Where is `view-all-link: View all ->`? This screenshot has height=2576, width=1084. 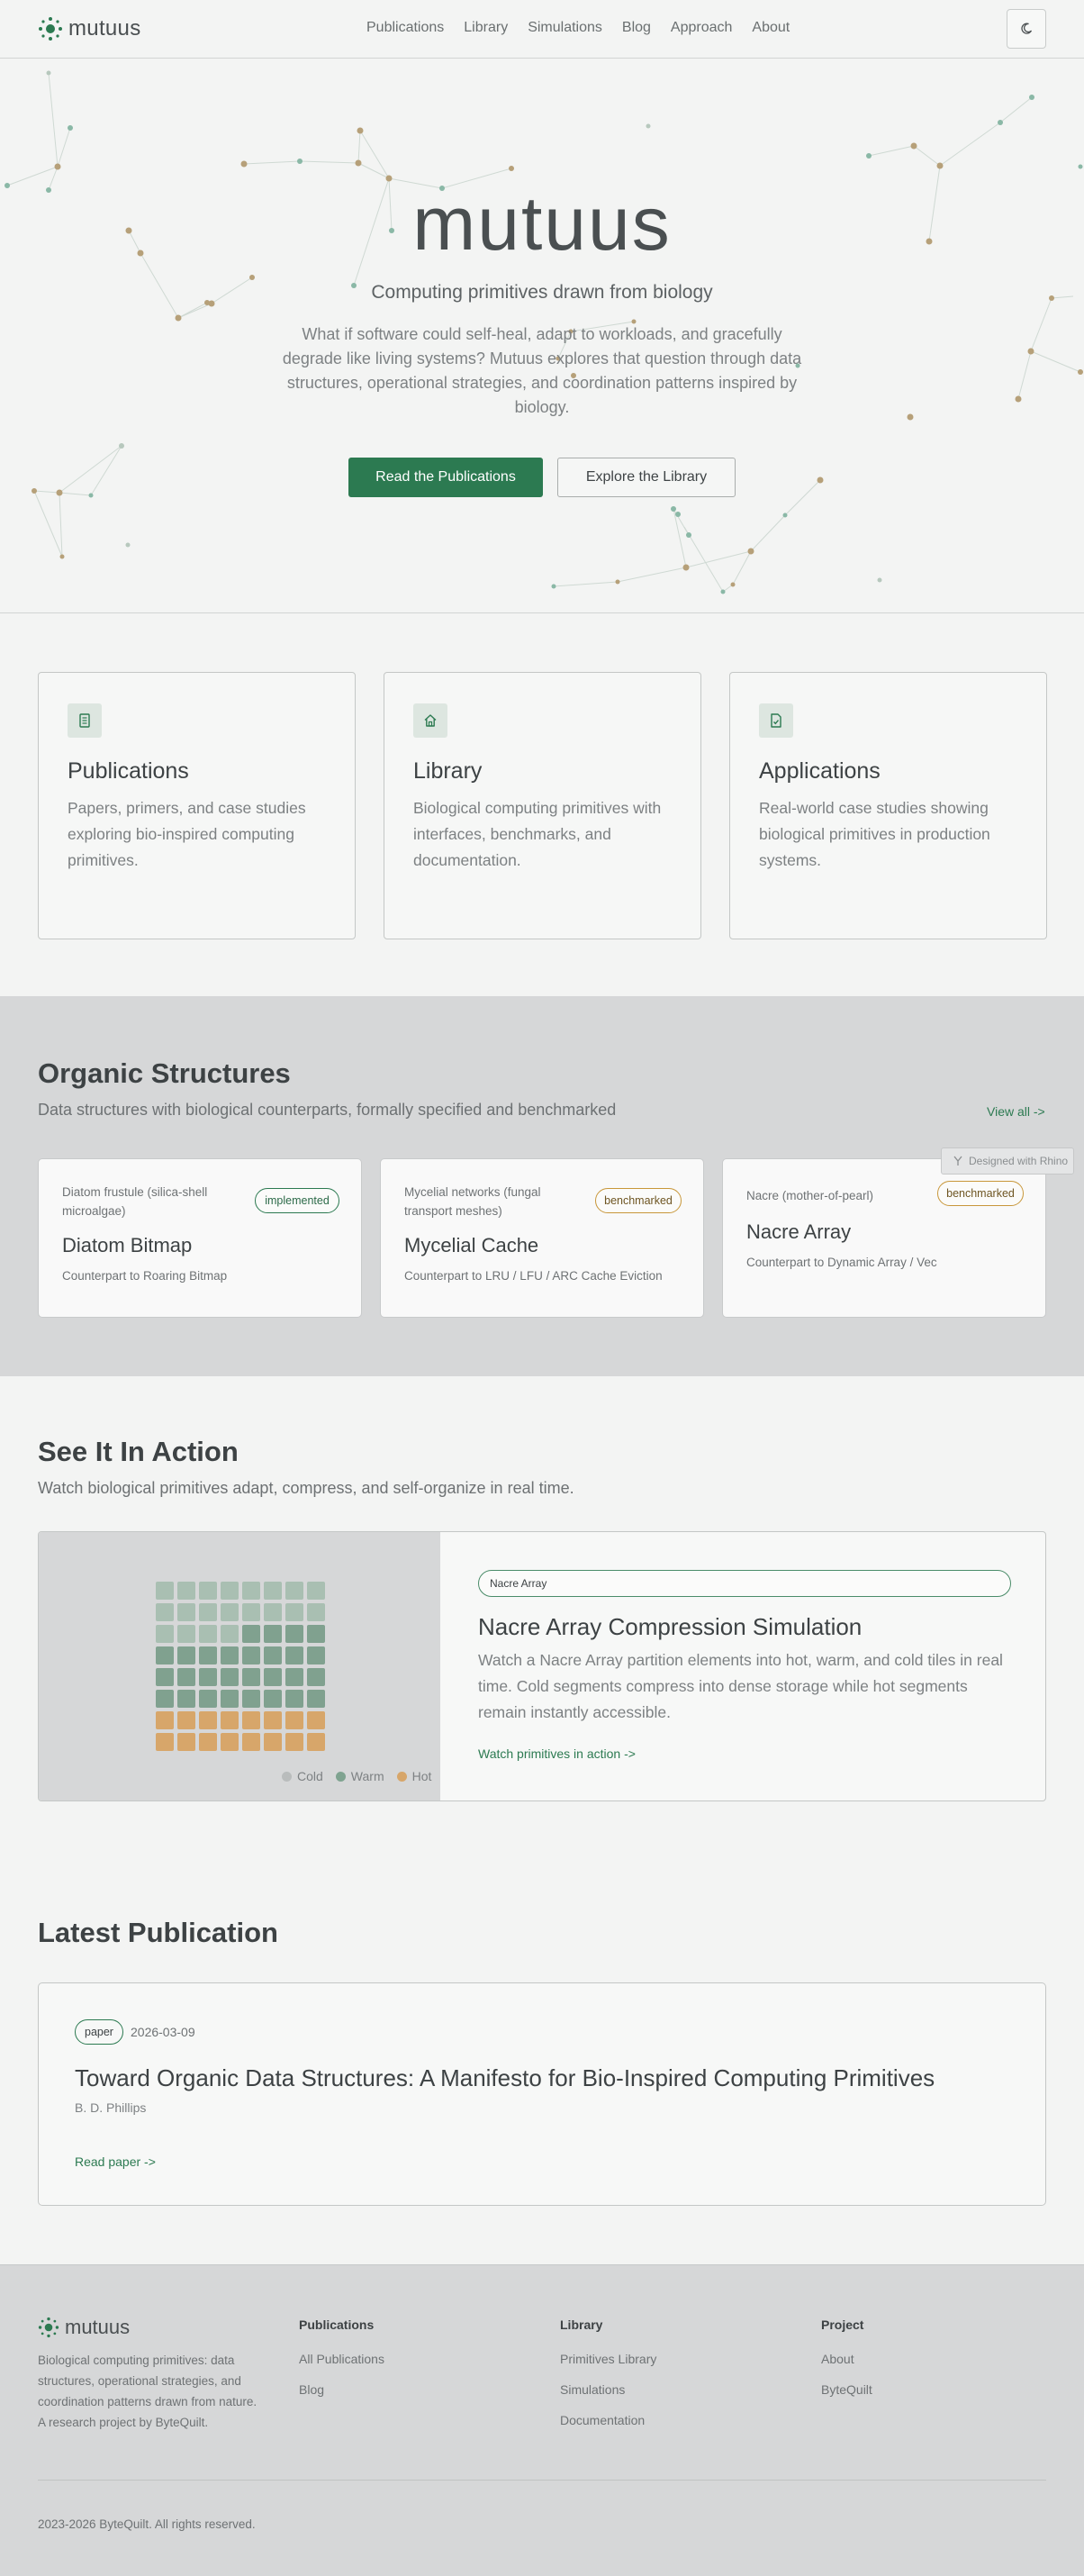 view-all-link: View all -> is located at coordinates (1016, 1111).